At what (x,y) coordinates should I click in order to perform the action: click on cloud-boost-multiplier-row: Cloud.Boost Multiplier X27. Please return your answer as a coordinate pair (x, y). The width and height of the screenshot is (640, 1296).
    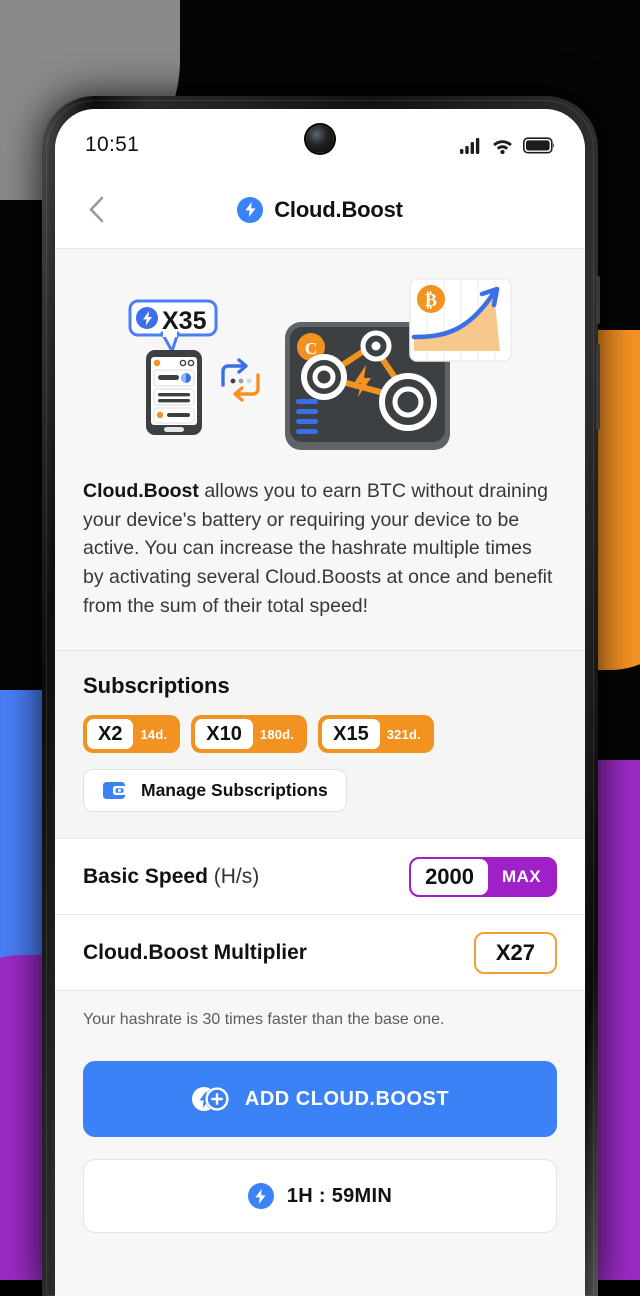
    Looking at the image, I should click on (320, 953).